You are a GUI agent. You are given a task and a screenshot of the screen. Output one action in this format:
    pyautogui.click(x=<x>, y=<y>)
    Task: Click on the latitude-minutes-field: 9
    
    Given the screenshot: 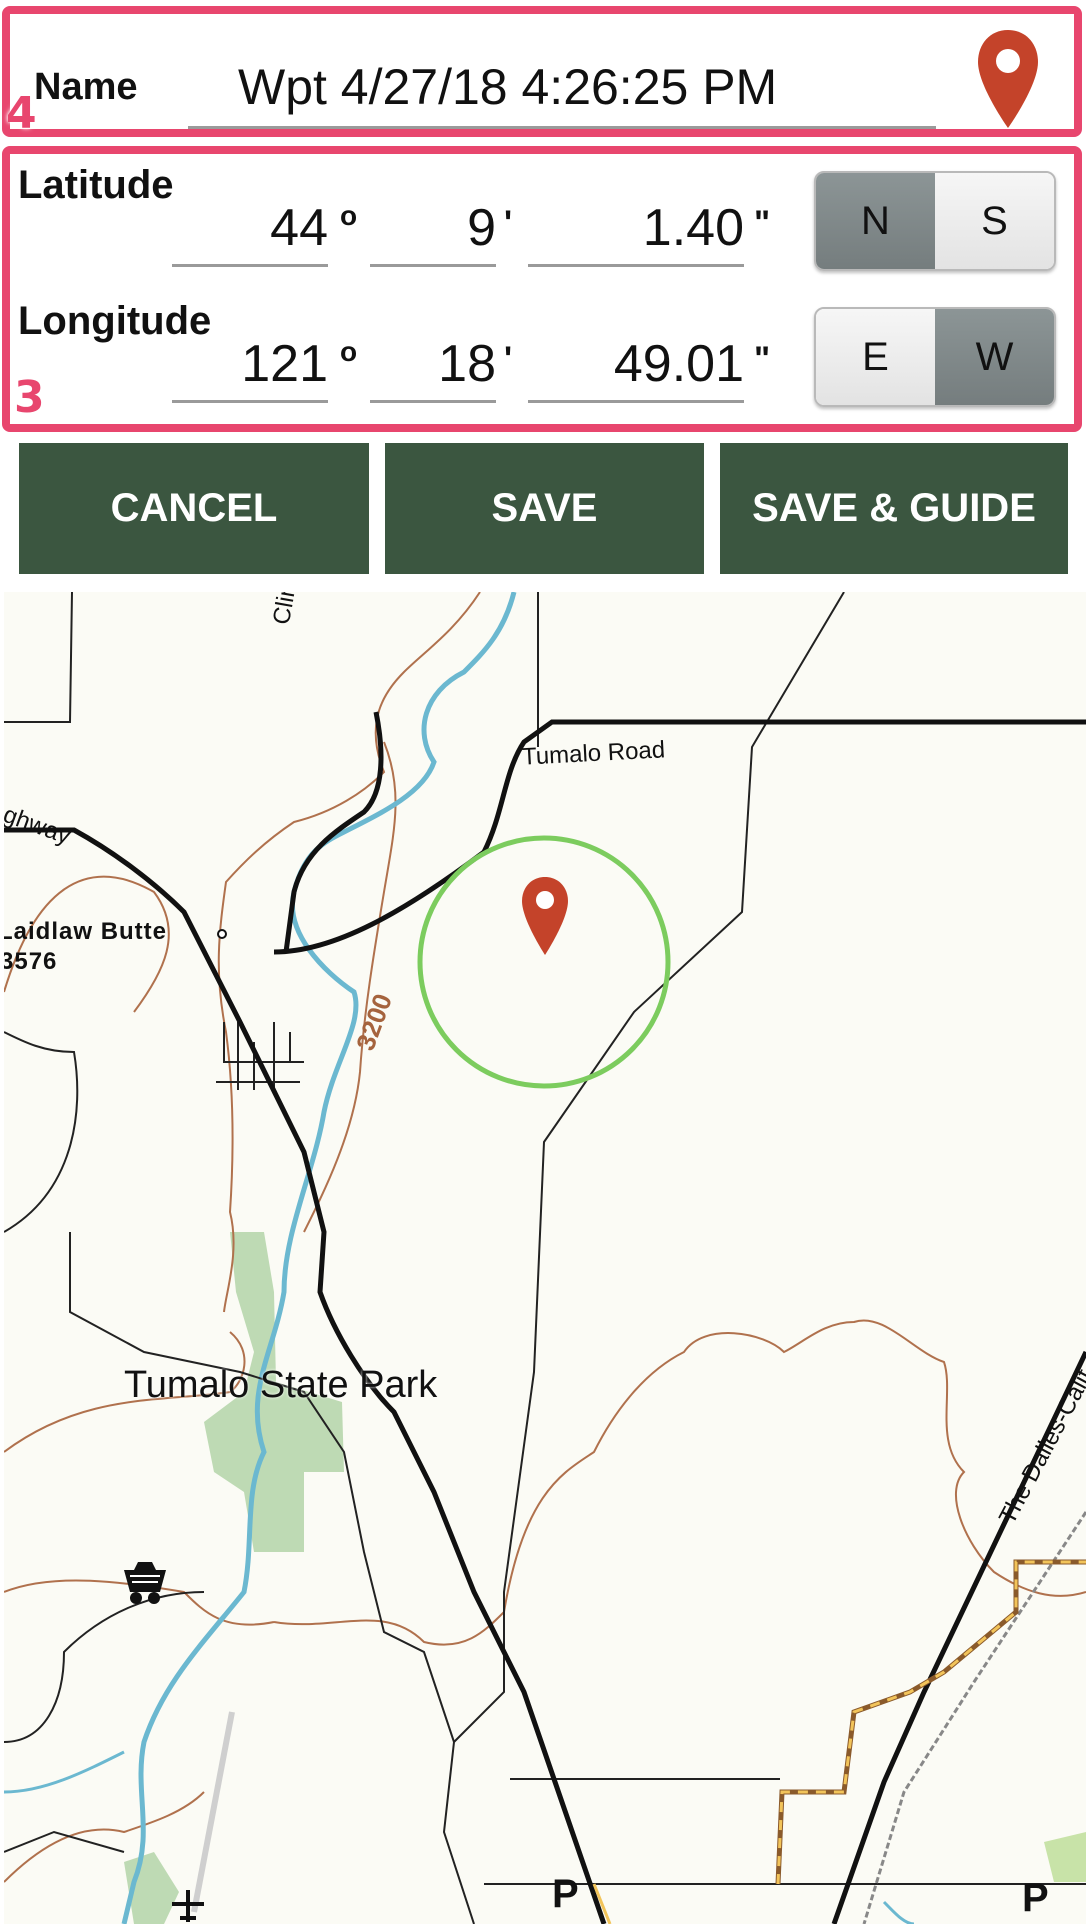 What is the action you would take?
    pyautogui.click(x=433, y=231)
    